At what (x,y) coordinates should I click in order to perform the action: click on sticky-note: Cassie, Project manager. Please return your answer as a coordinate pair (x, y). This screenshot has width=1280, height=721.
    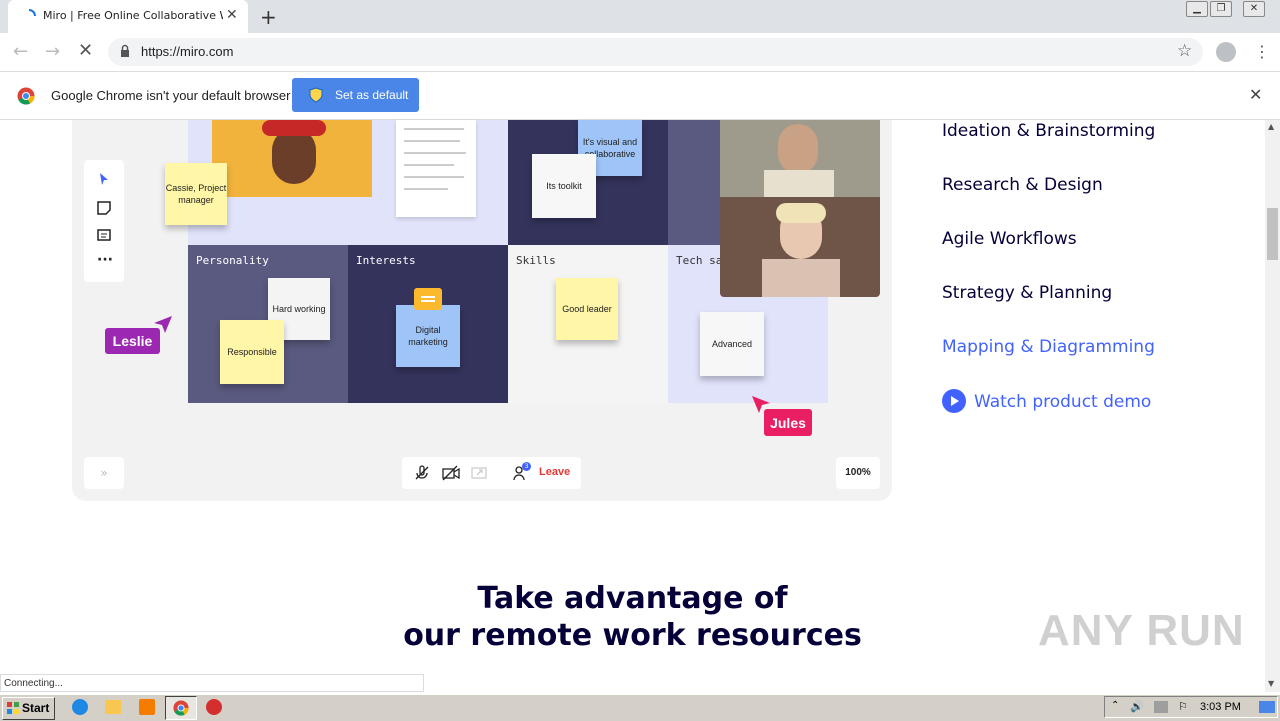
    Looking at the image, I should click on (196, 194).